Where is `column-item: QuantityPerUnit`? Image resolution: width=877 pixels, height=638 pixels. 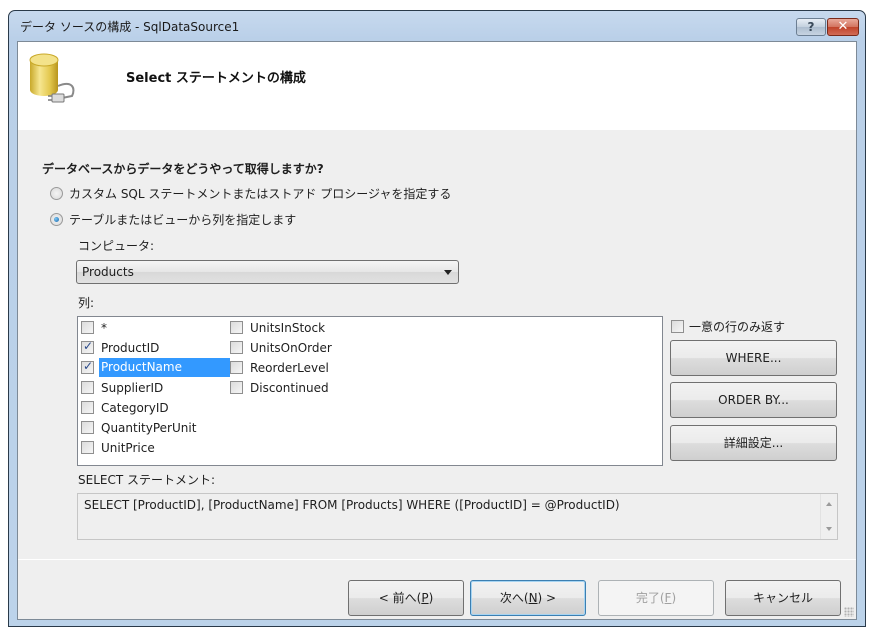
column-item: QuantityPerUnit is located at coordinates (139, 427).